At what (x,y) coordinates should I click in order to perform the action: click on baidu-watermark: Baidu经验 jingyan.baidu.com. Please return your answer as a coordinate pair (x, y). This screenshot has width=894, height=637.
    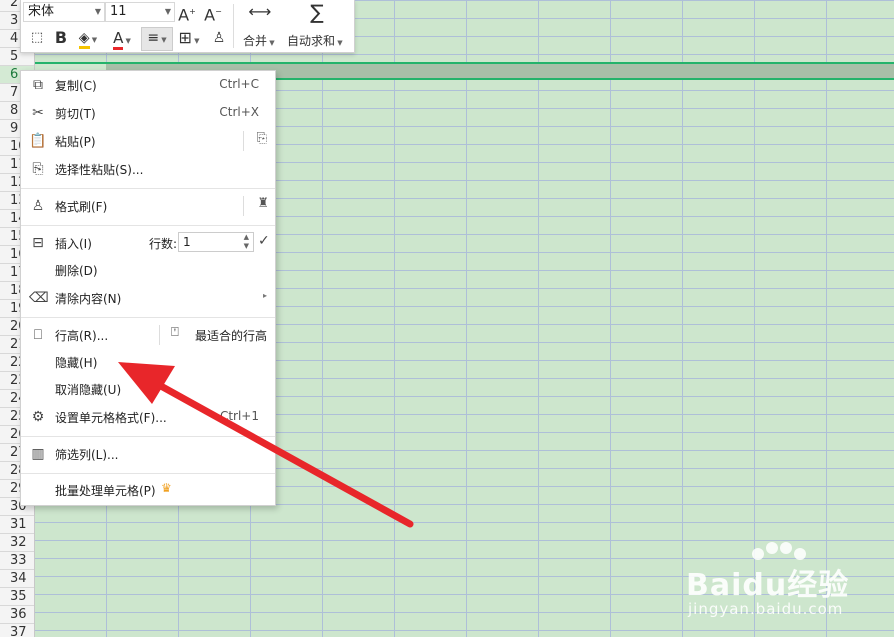
    Looking at the image, I should click on (776, 581).